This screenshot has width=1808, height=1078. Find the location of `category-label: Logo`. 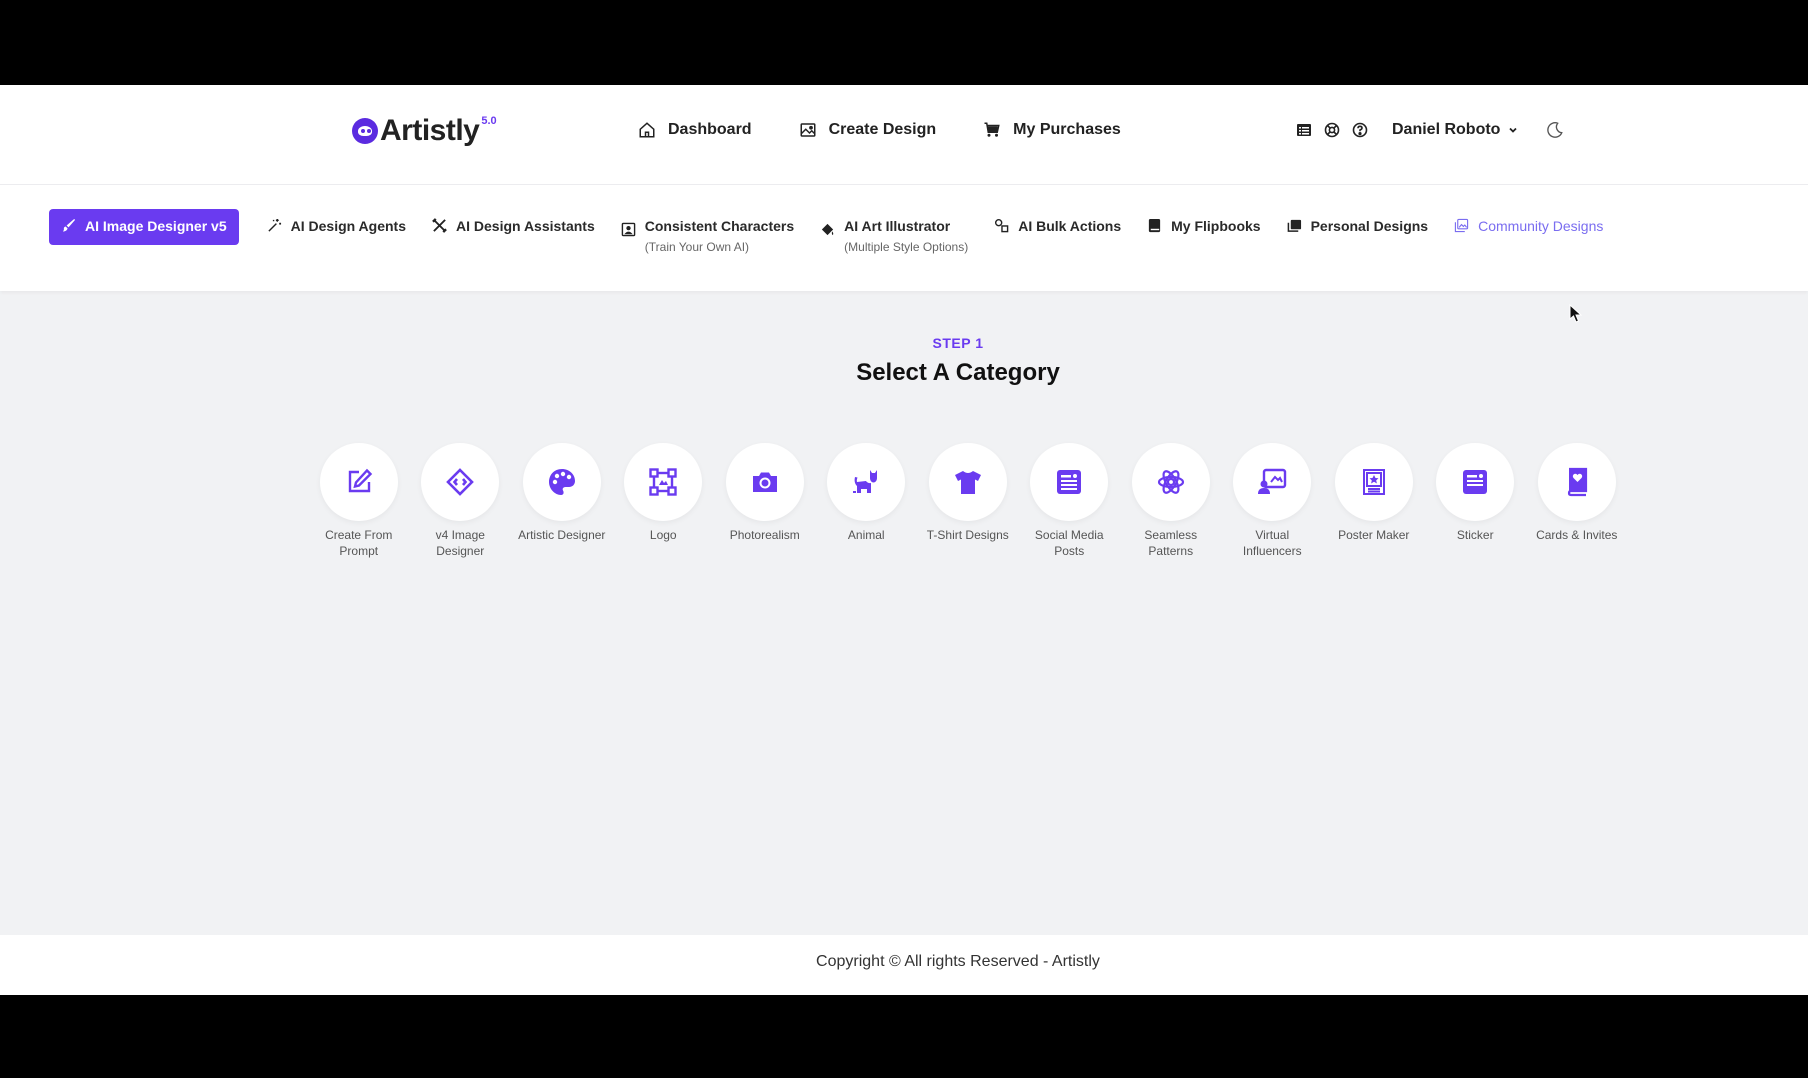

category-label: Logo is located at coordinates (663, 535).